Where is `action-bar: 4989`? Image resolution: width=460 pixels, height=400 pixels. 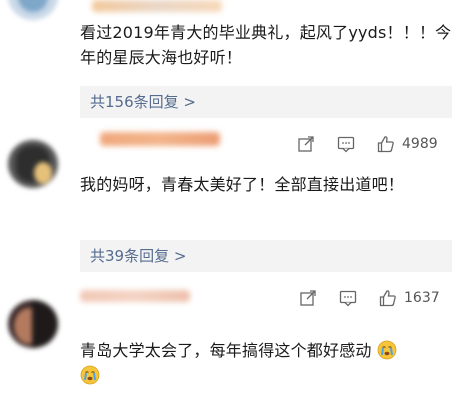
action-bar: 4989 is located at coordinates (375, 144).